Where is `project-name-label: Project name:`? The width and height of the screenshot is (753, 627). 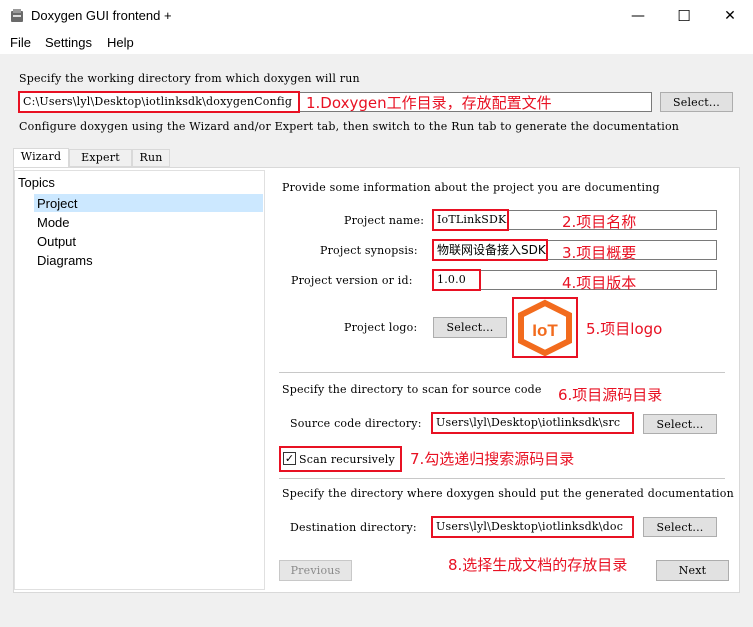 project-name-label: Project name: is located at coordinates (384, 220).